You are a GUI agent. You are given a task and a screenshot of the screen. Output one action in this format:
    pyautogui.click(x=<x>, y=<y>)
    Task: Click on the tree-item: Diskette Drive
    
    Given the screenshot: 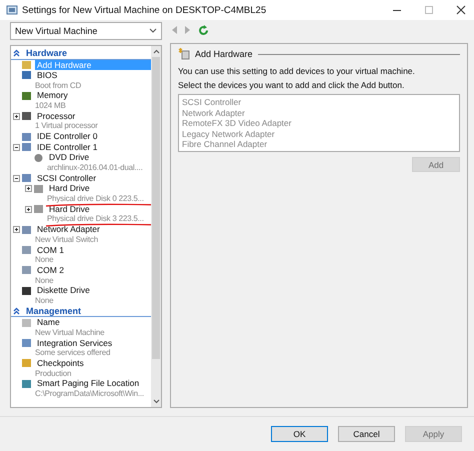 What is the action you would take?
    pyautogui.click(x=63, y=290)
    